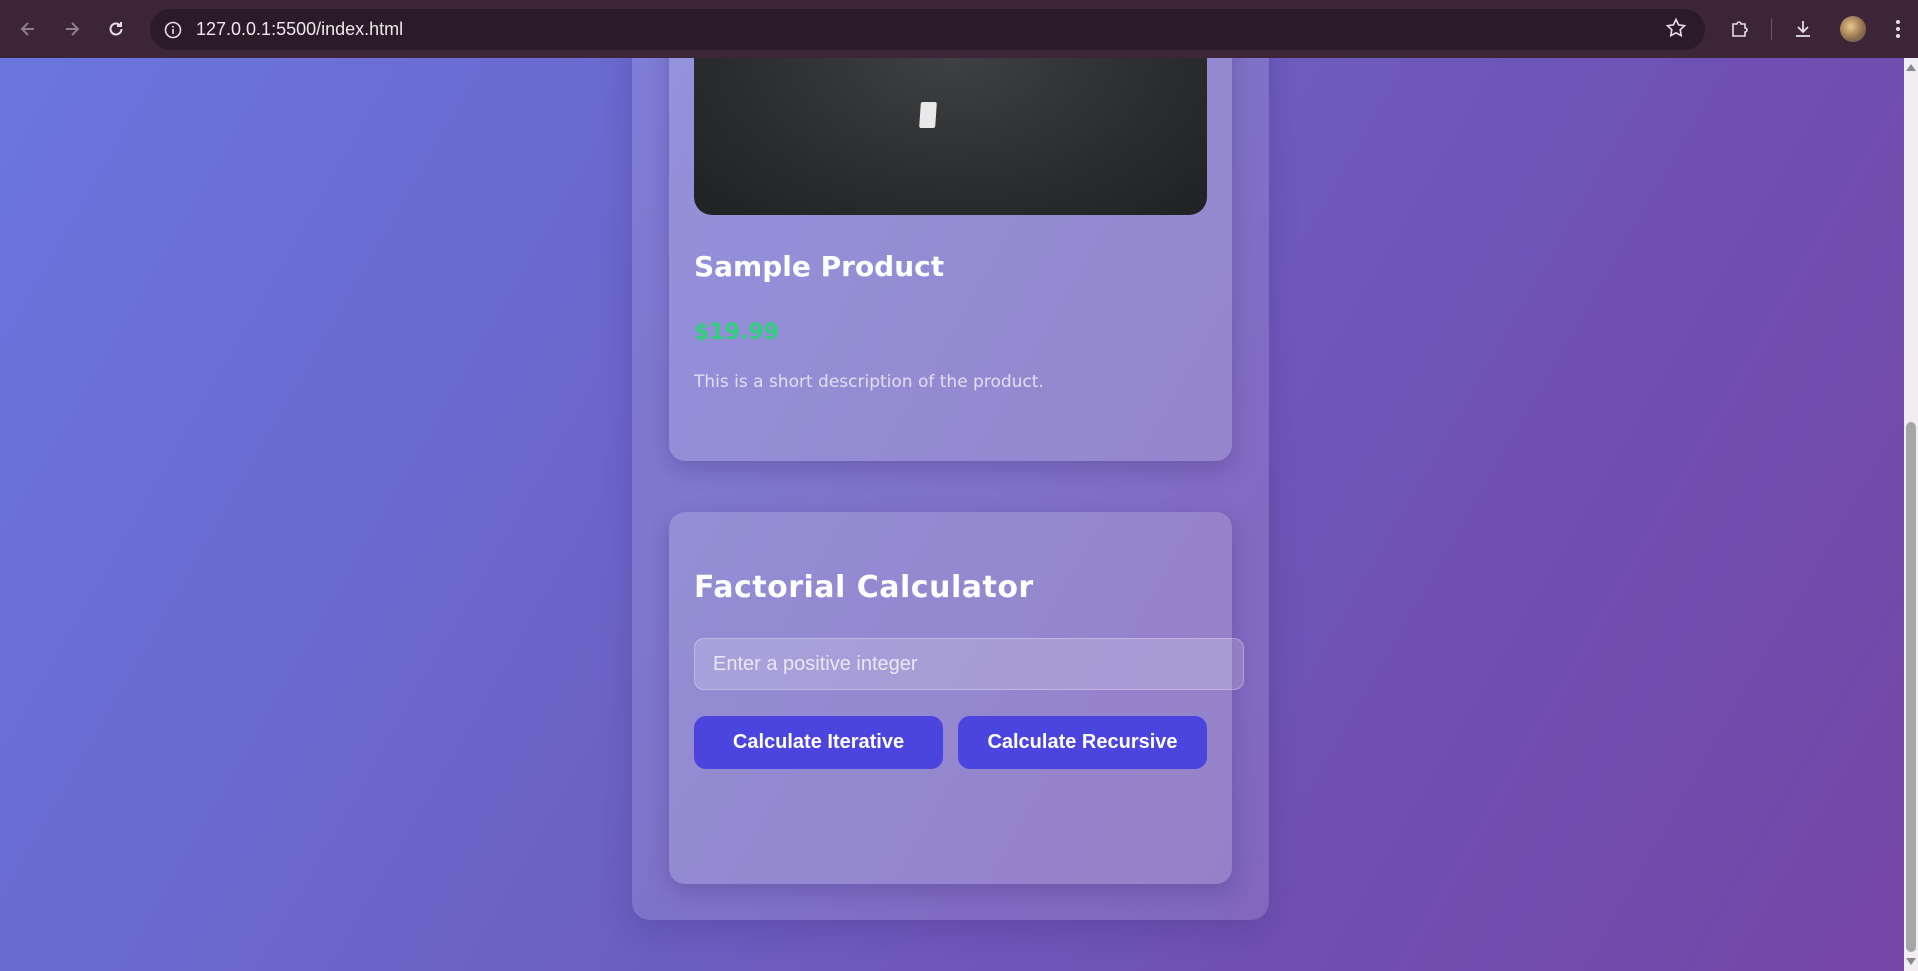  I want to click on product-price: $19.99, so click(736, 332).